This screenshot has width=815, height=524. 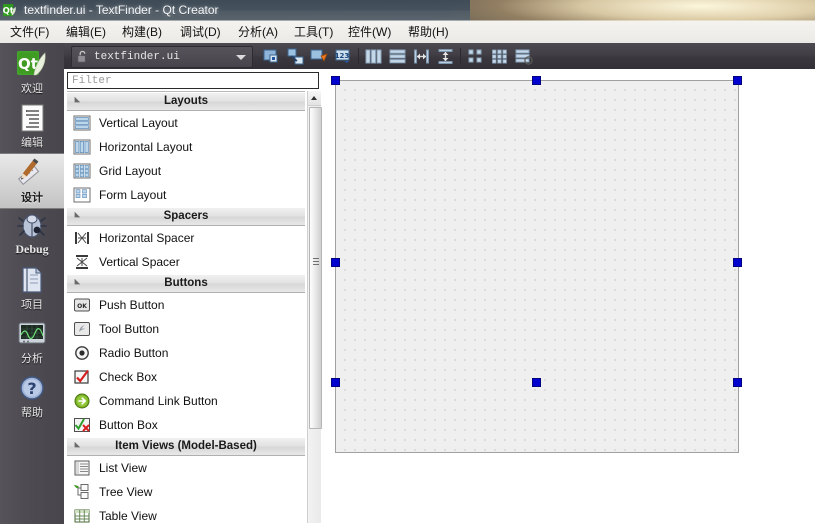 I want to click on layout-vertically-button, so click(x=397, y=56).